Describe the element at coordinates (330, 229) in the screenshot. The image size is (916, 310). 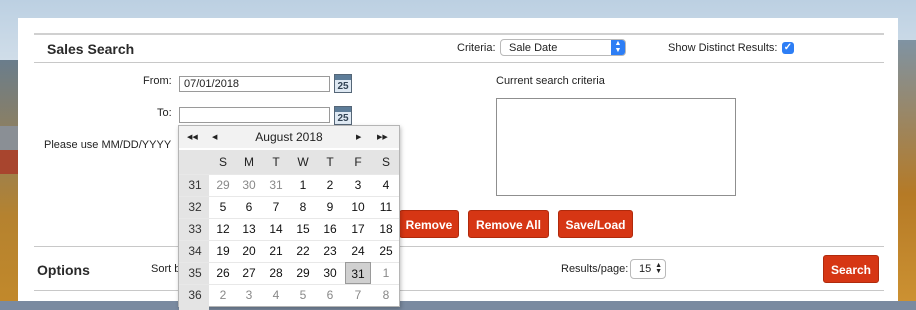
I see `calendar-day: 16` at that location.